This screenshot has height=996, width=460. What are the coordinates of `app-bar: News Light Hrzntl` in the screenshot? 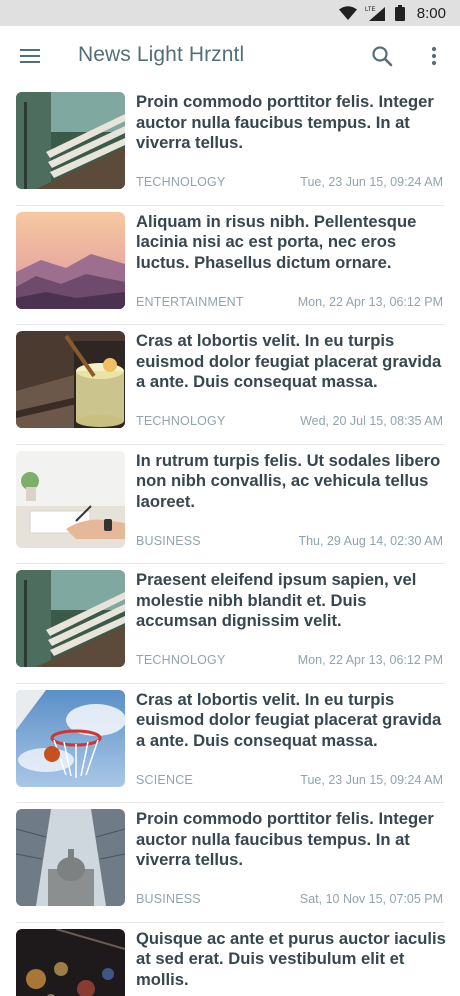 It's located at (230, 56).